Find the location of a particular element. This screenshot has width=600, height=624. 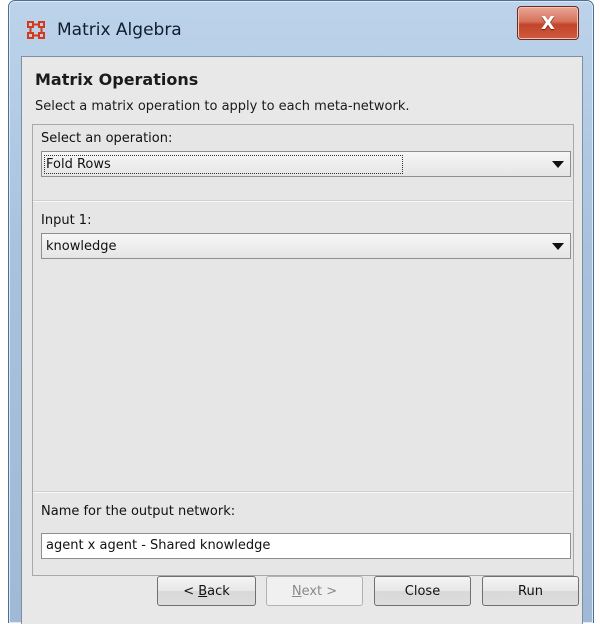

close-icon: X is located at coordinates (548, 23).